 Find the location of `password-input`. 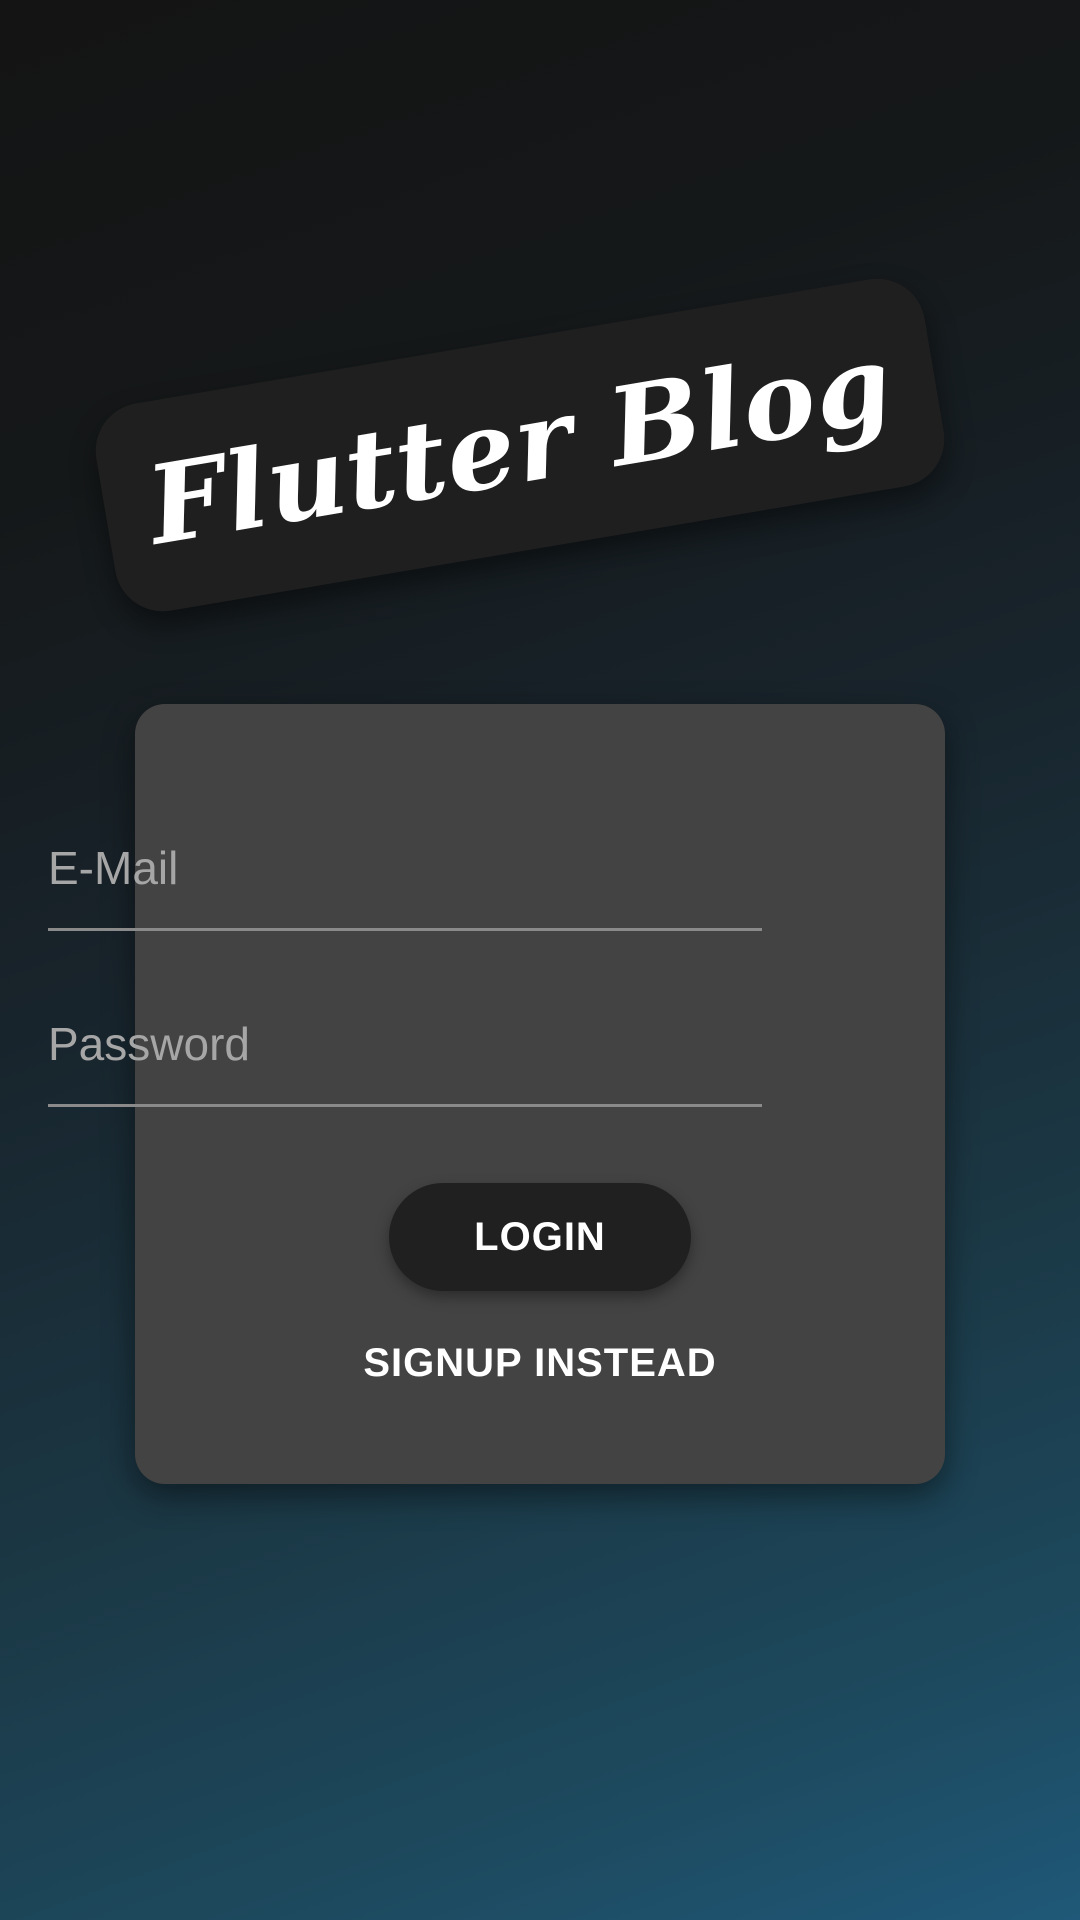

password-input is located at coordinates (405, 1044).